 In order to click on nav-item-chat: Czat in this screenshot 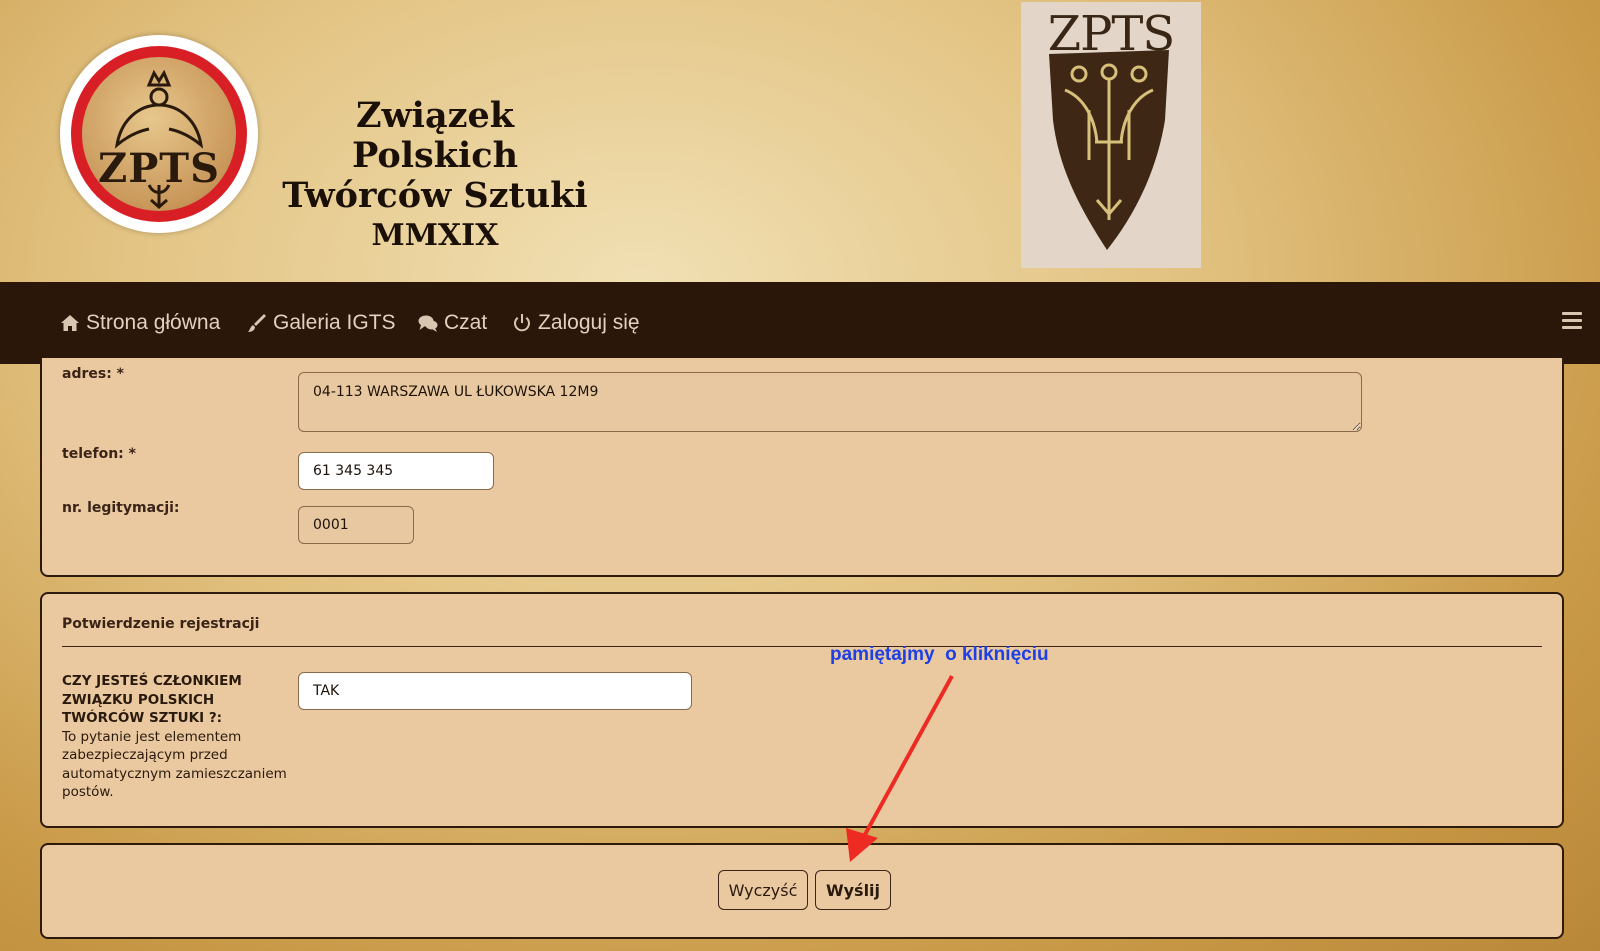, I will do `click(452, 323)`.